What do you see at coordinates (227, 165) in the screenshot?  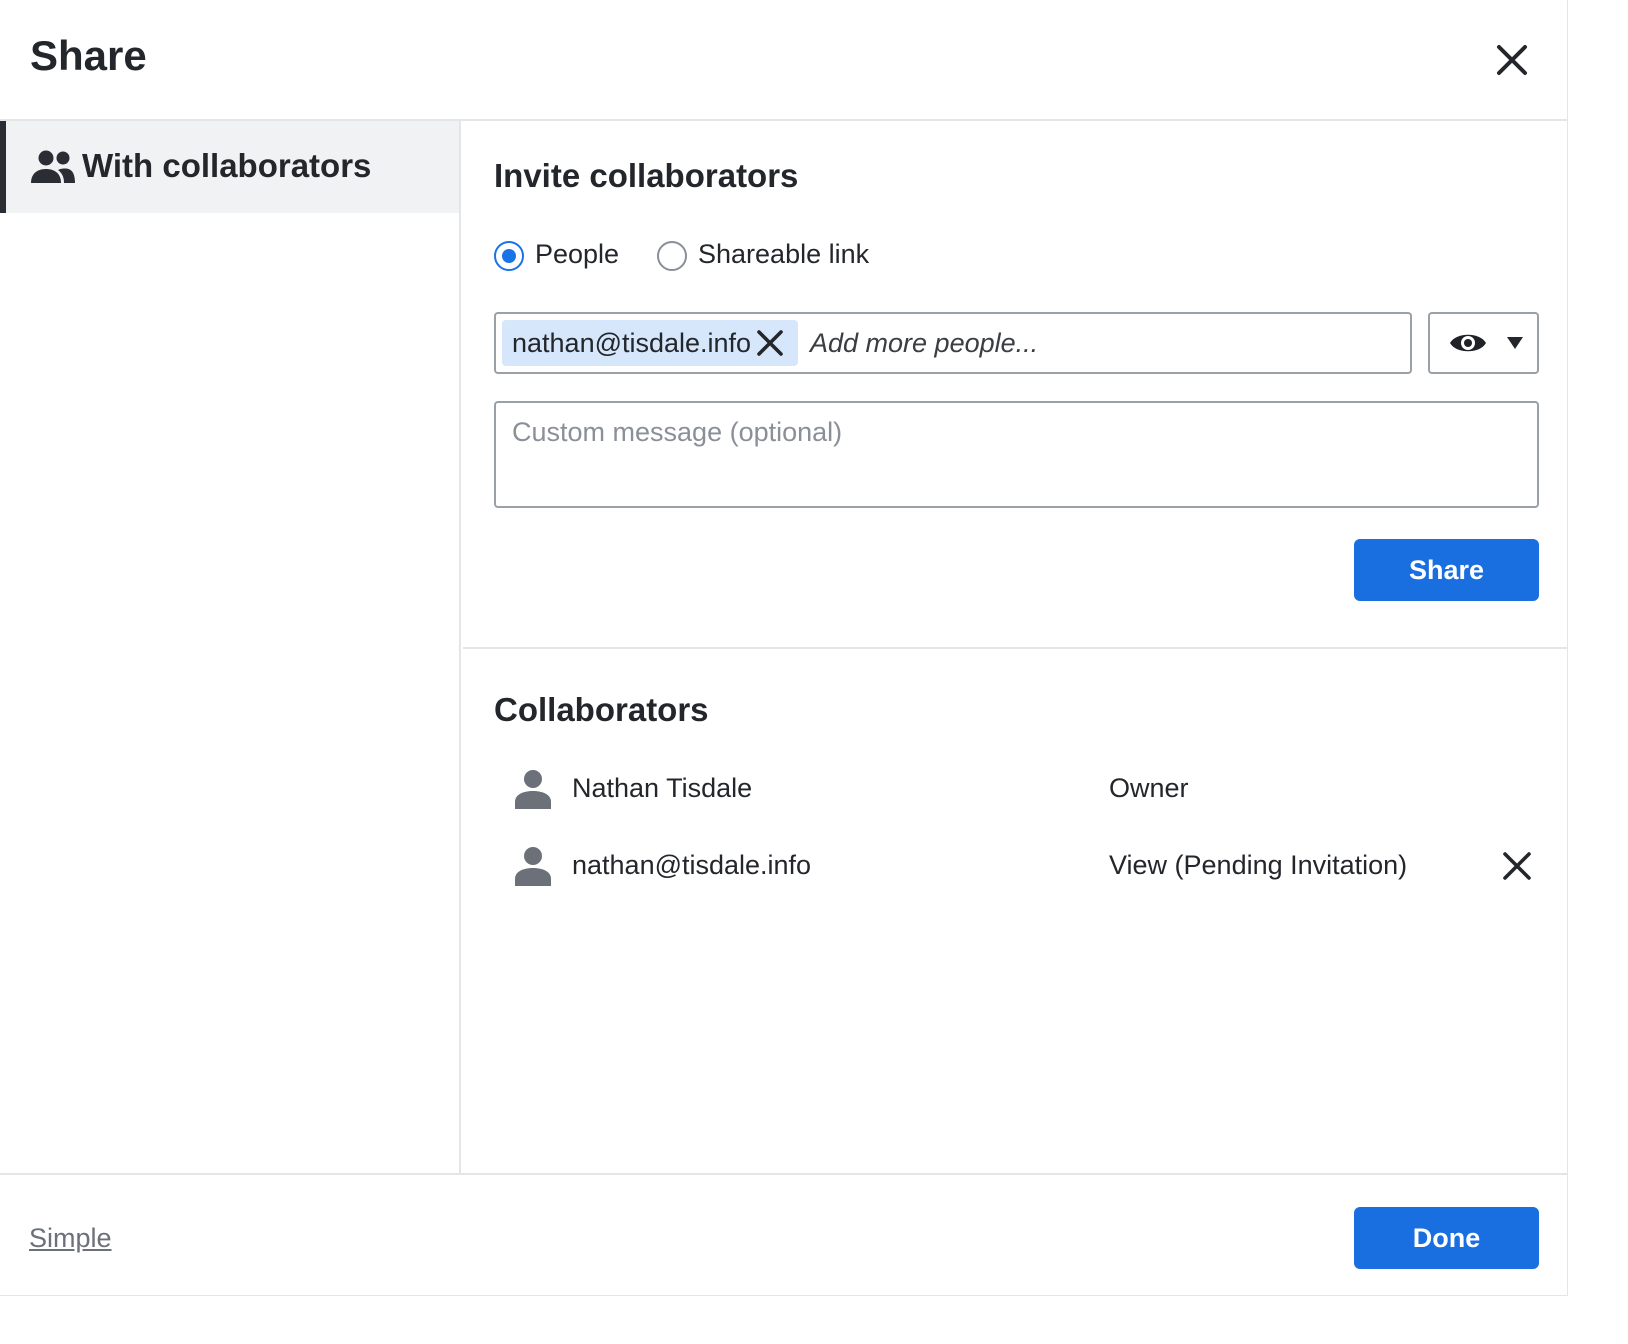 I see `sidebar-item-label: With collaborators` at bounding box center [227, 165].